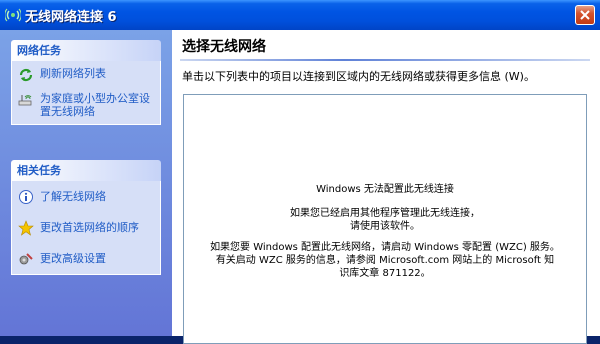  I want to click on learn-wireless-link: 了解无线网络, so click(86, 196).